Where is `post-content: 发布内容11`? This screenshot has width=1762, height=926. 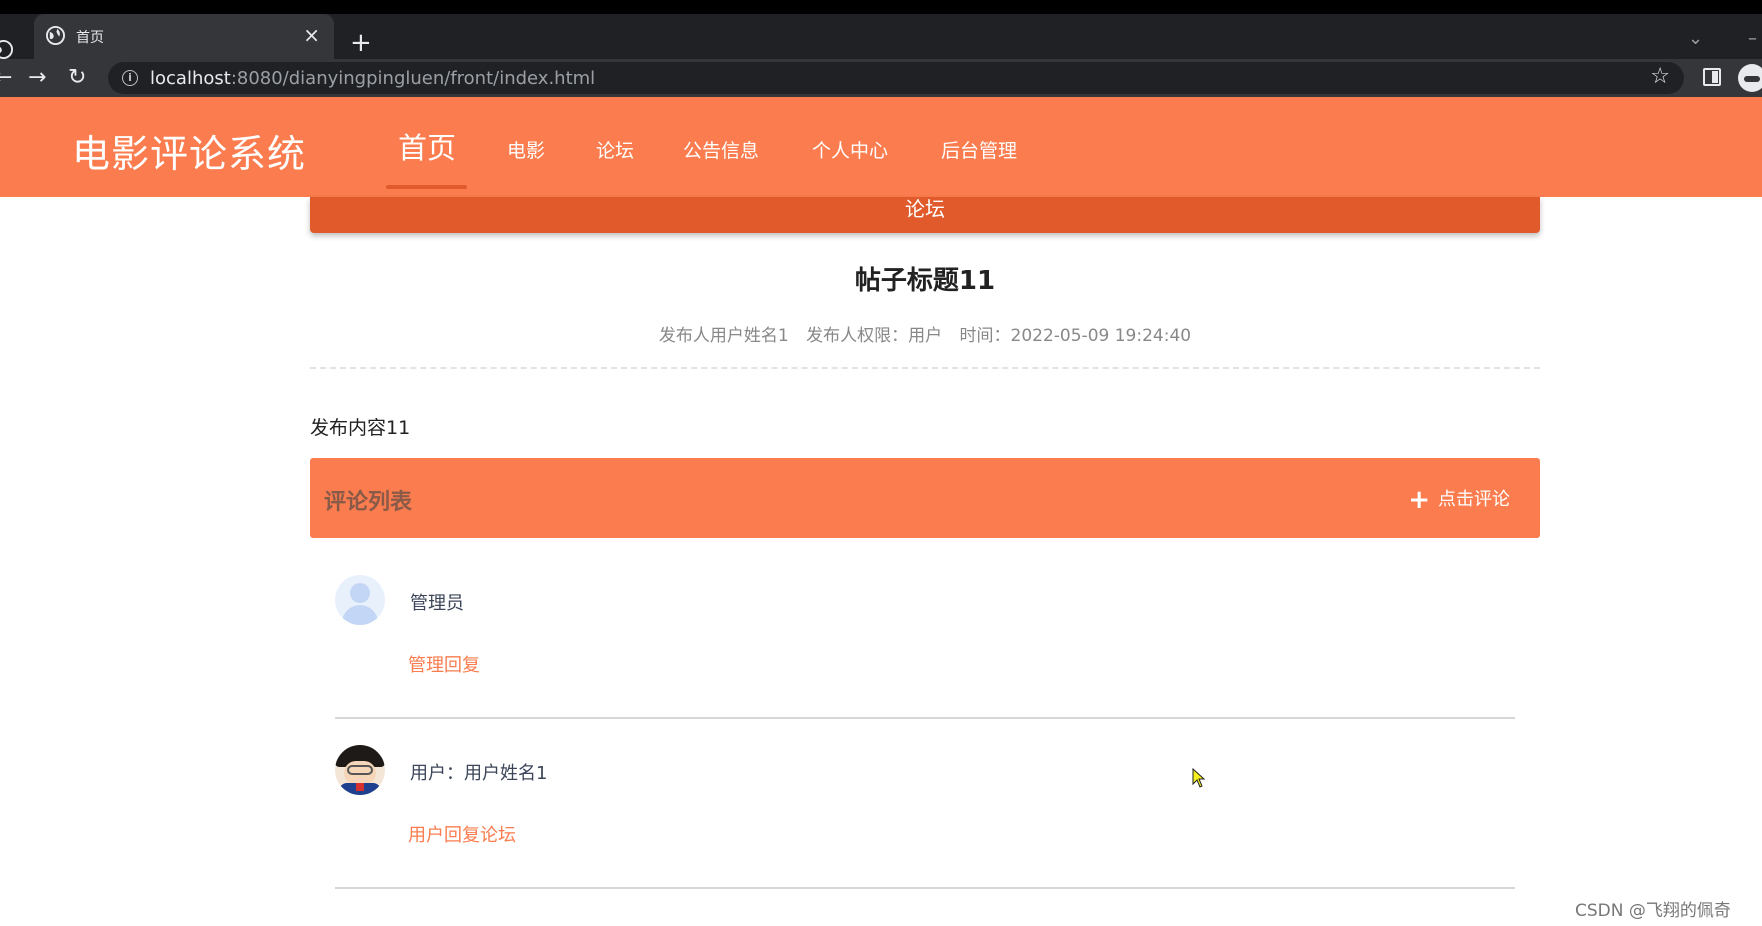
post-content: 发布内容11 is located at coordinates (360, 428).